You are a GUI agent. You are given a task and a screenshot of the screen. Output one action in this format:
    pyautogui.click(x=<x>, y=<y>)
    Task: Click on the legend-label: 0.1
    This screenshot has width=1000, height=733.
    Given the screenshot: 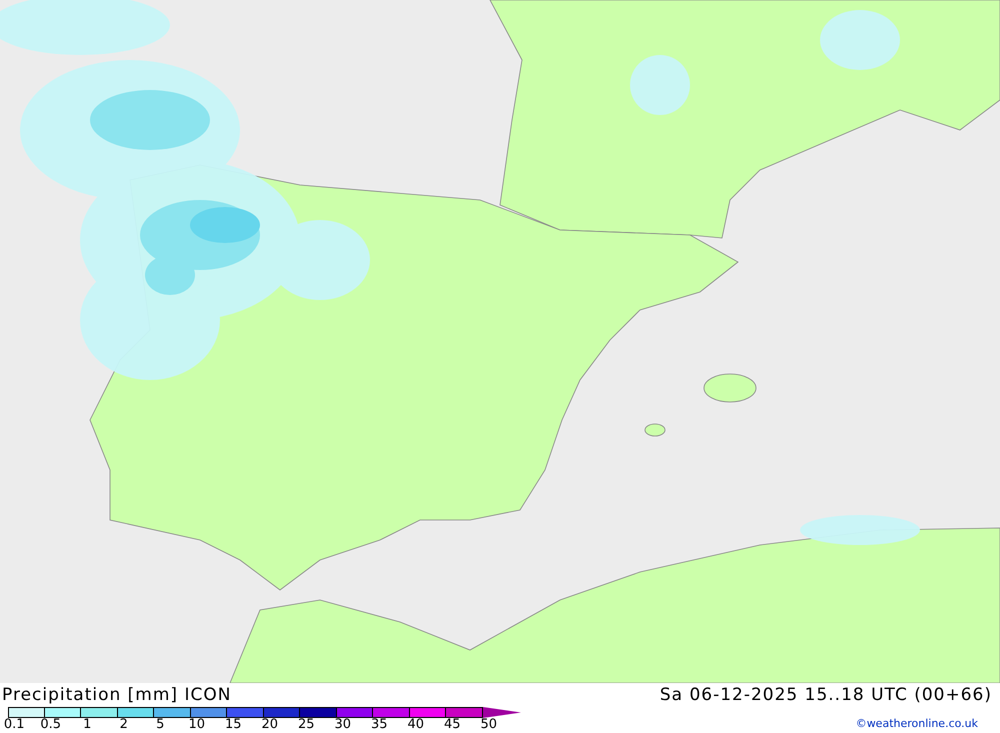 What is the action you would take?
    pyautogui.click(x=14, y=725)
    